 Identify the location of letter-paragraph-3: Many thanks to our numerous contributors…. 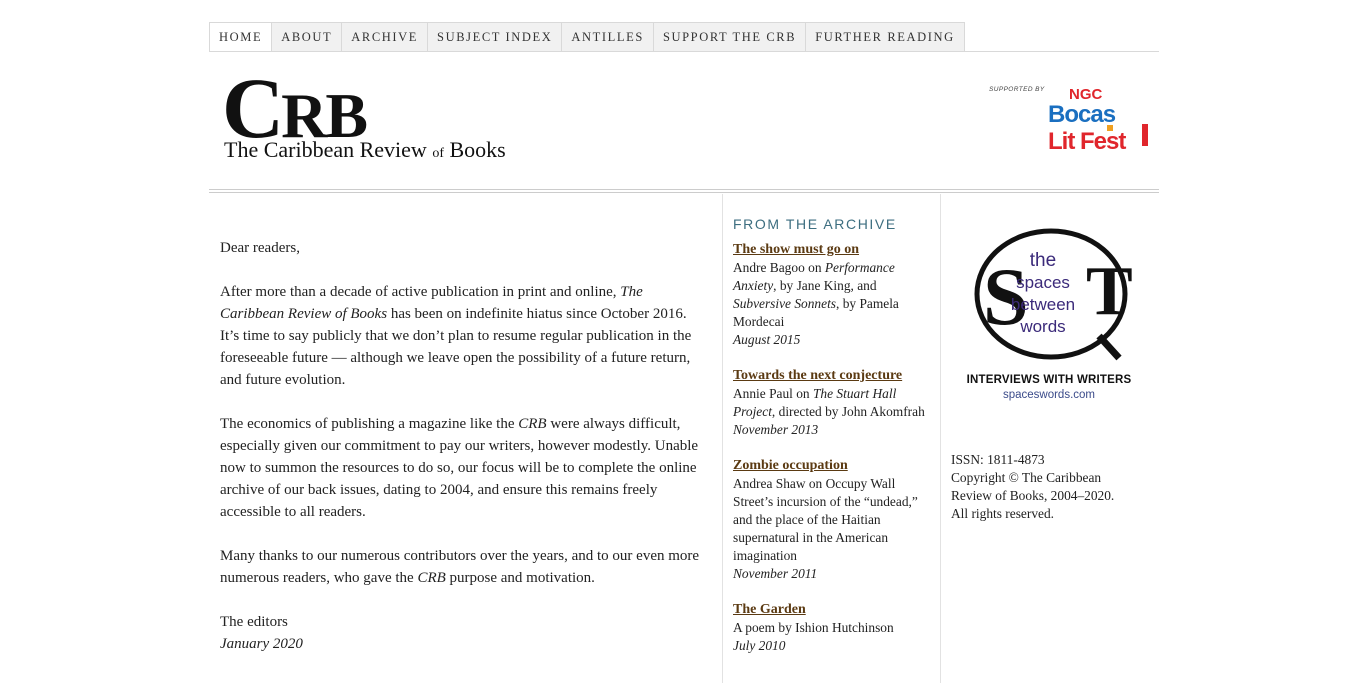
(462, 567).